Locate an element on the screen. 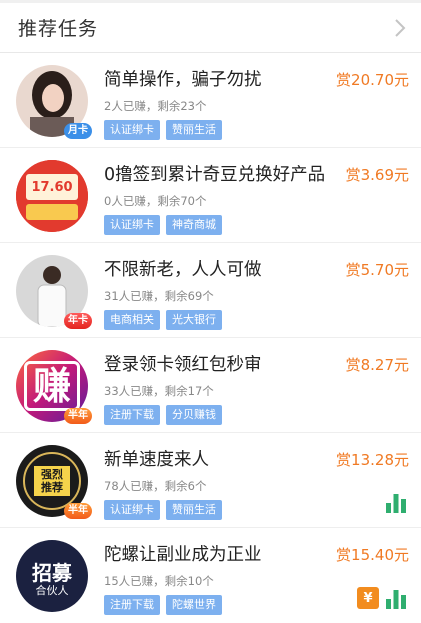  section-title: 推荐任务 is located at coordinates (58, 29).